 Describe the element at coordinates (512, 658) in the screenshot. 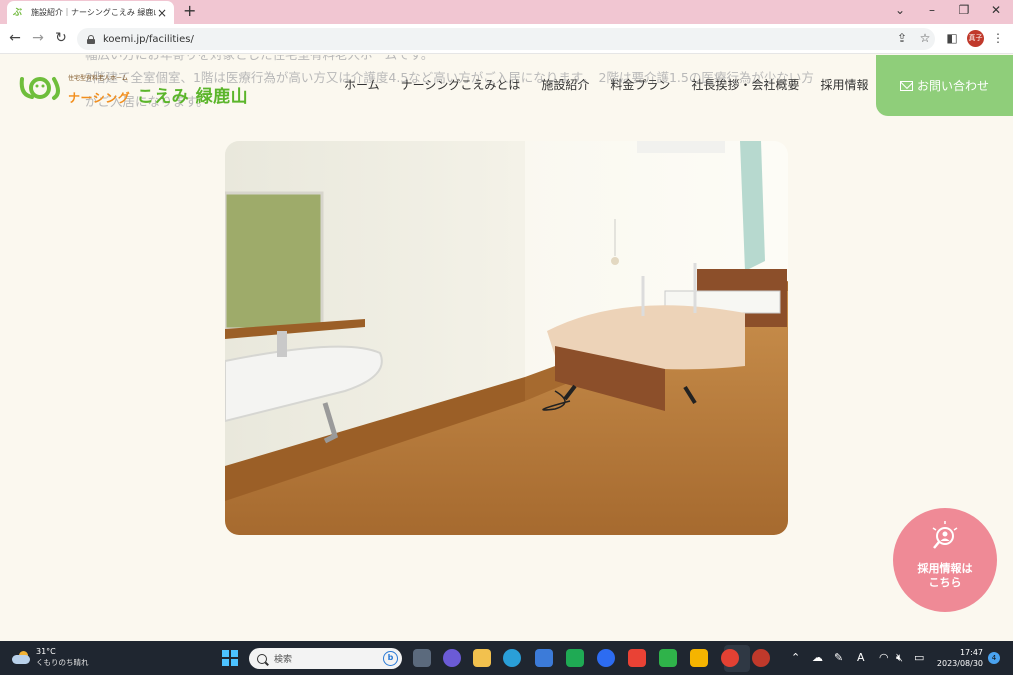

I see `edge-icon` at that location.